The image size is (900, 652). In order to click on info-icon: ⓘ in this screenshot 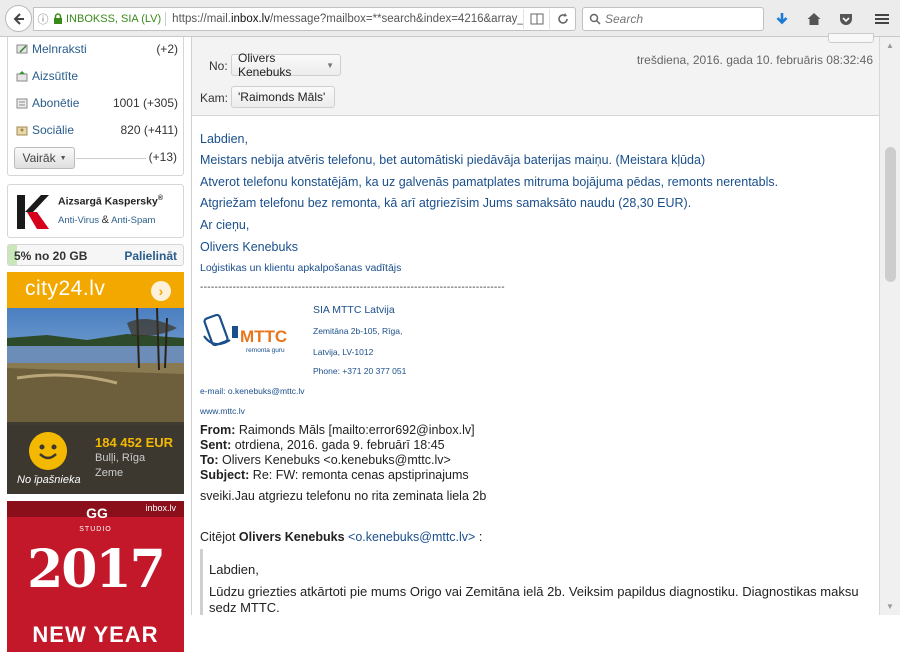, I will do `click(43, 19)`.